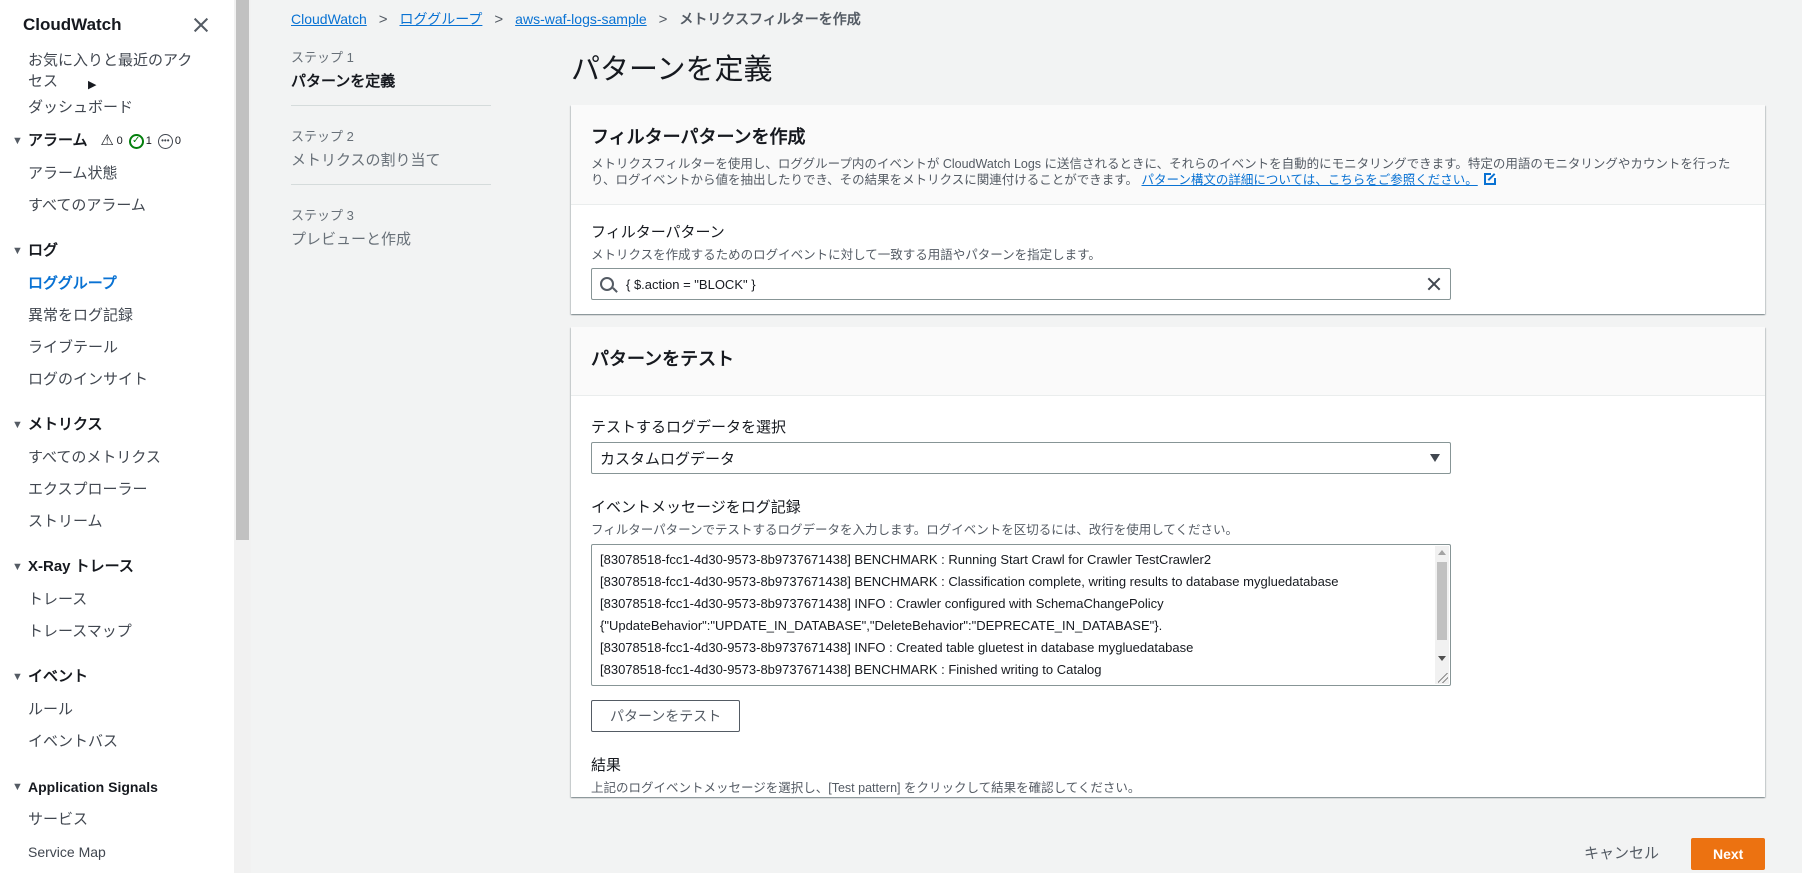  I want to click on sidebar-item-all-metrics: すべてのメトリクス, so click(117, 458).